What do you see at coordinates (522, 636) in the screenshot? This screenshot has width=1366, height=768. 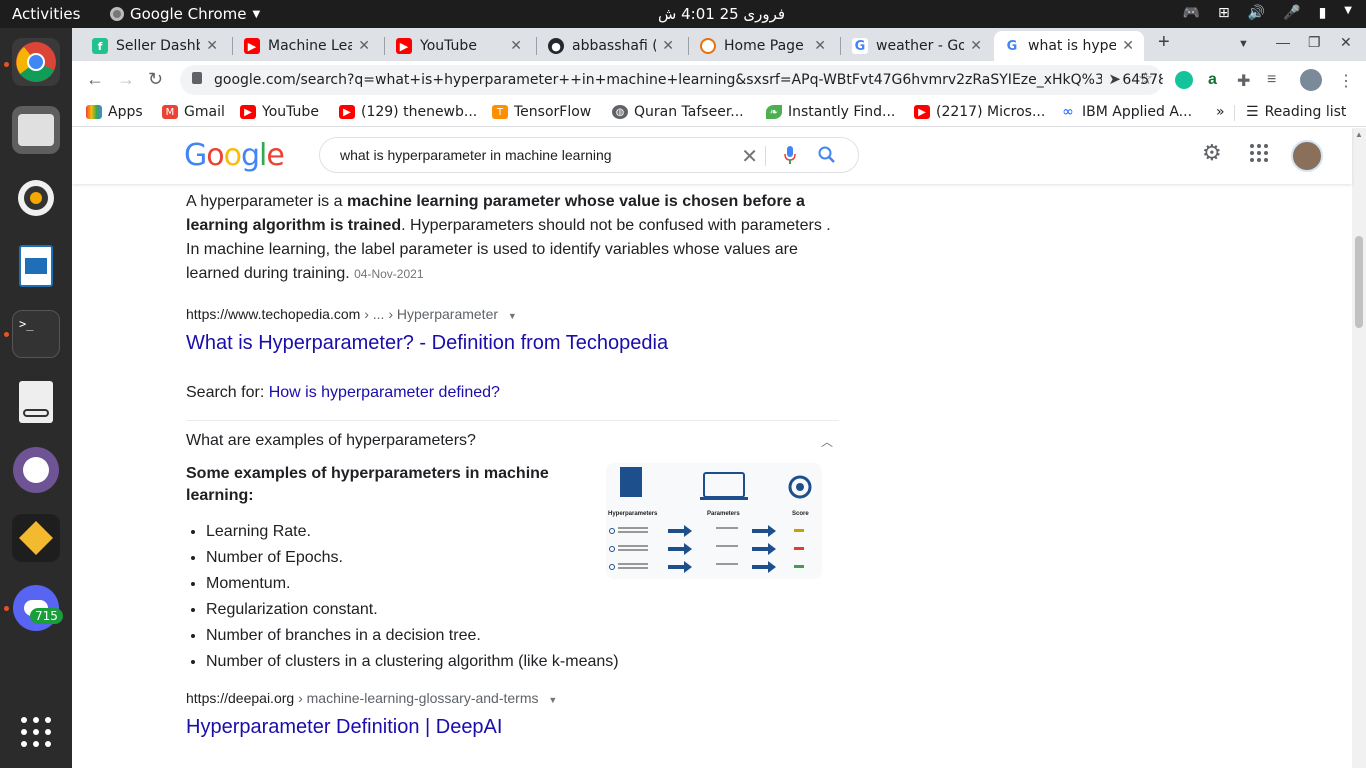 I see `list-item: Number of branches in a decision tree.` at bounding box center [522, 636].